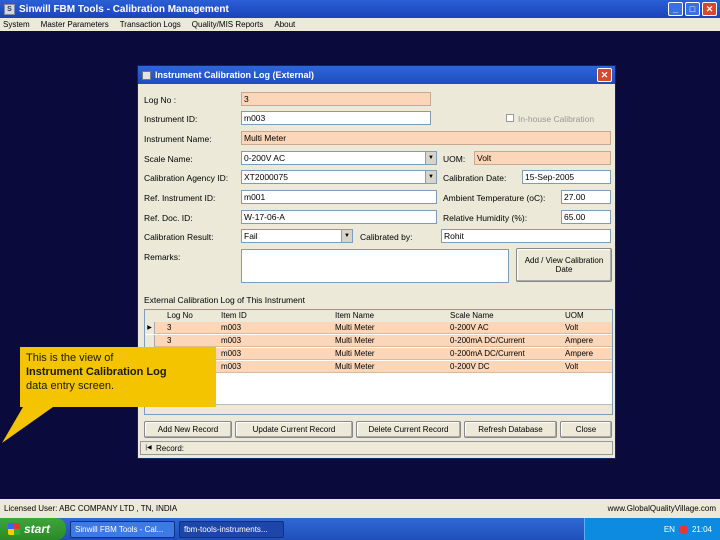 Image resolution: width=720 pixels, height=540 pixels. What do you see at coordinates (510, 118) in the screenshot?
I see `inhouse-checkbox` at bounding box center [510, 118].